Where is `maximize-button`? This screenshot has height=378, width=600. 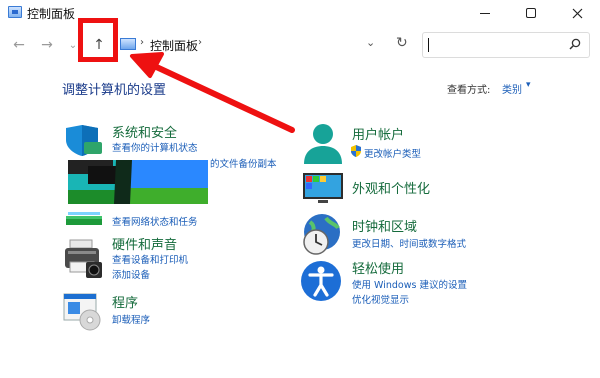
maximize-button is located at coordinates (531, 13).